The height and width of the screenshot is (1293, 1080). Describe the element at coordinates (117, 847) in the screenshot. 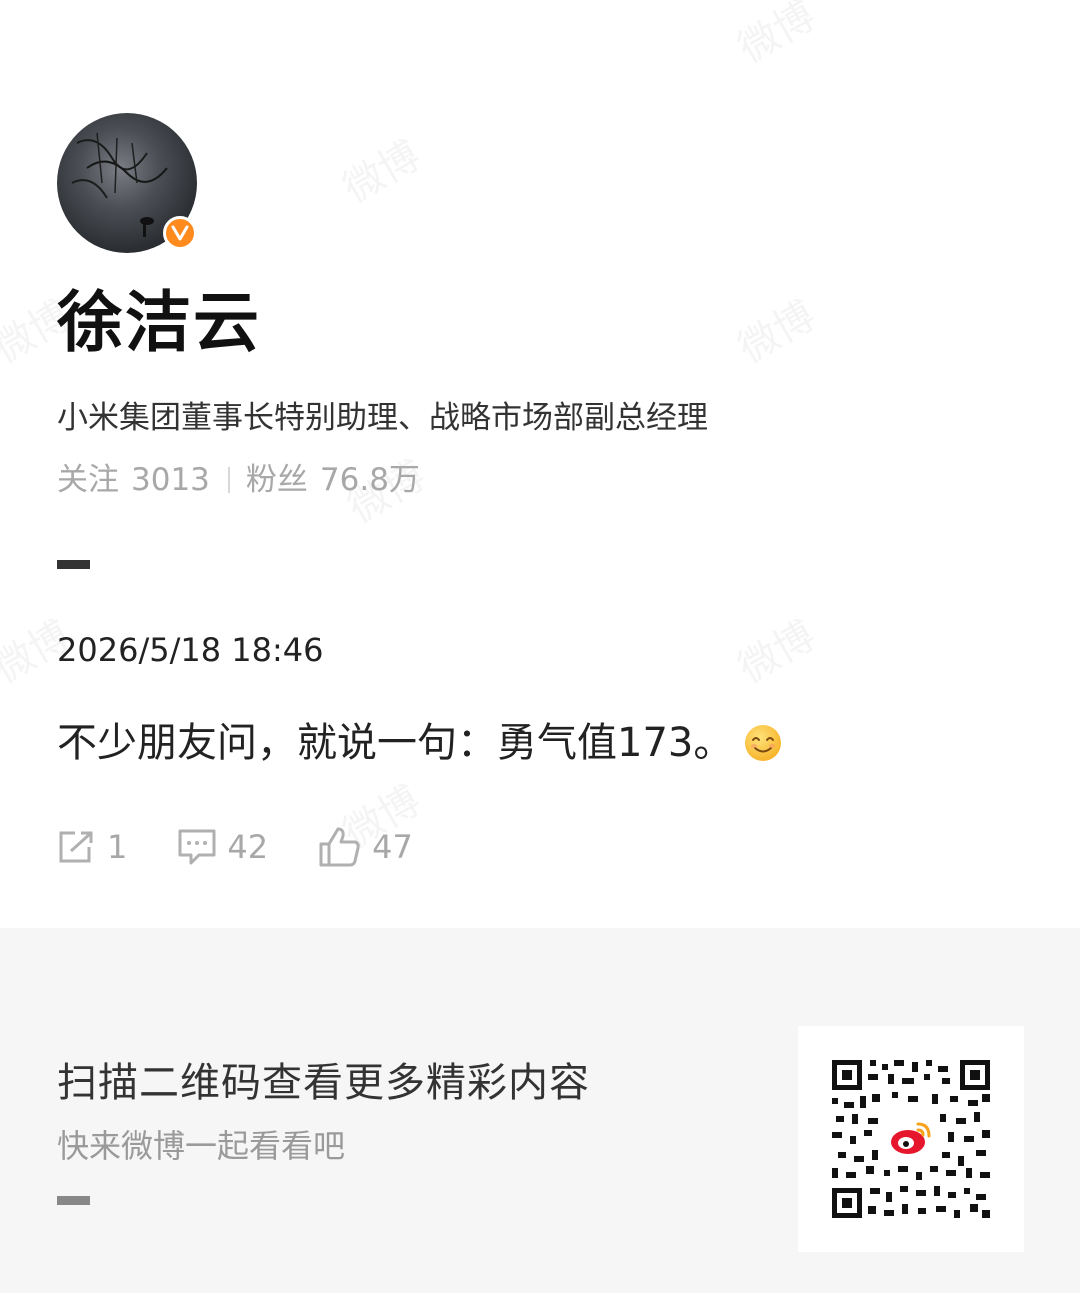

I see `repost-count: 1` at that location.